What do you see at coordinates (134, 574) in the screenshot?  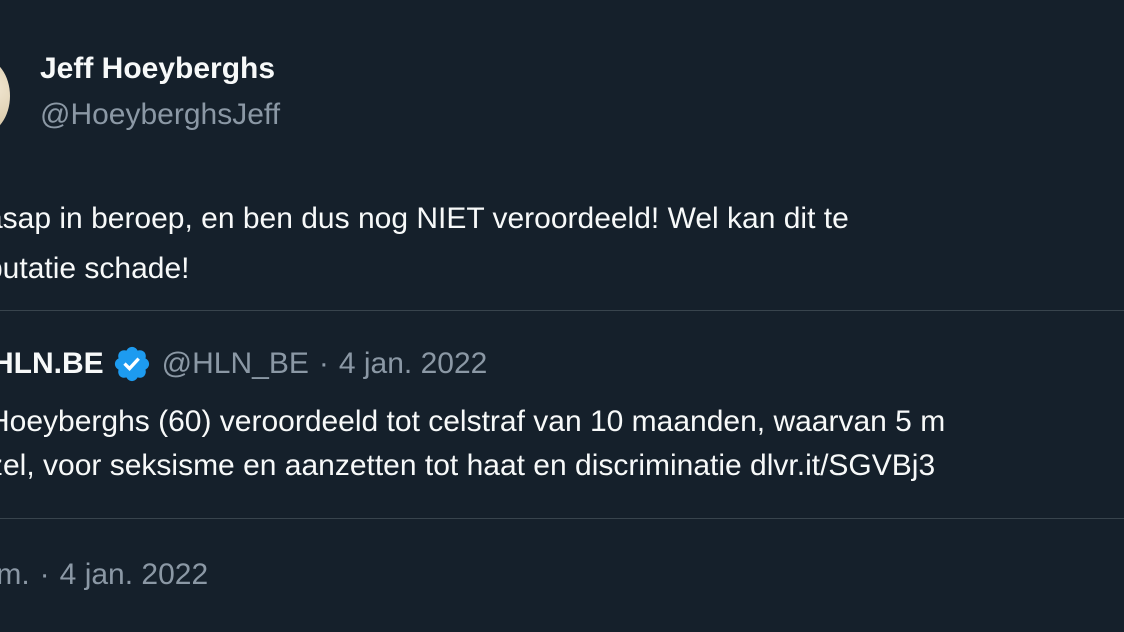 I see `tweet-date: 4 jan. 2022` at bounding box center [134, 574].